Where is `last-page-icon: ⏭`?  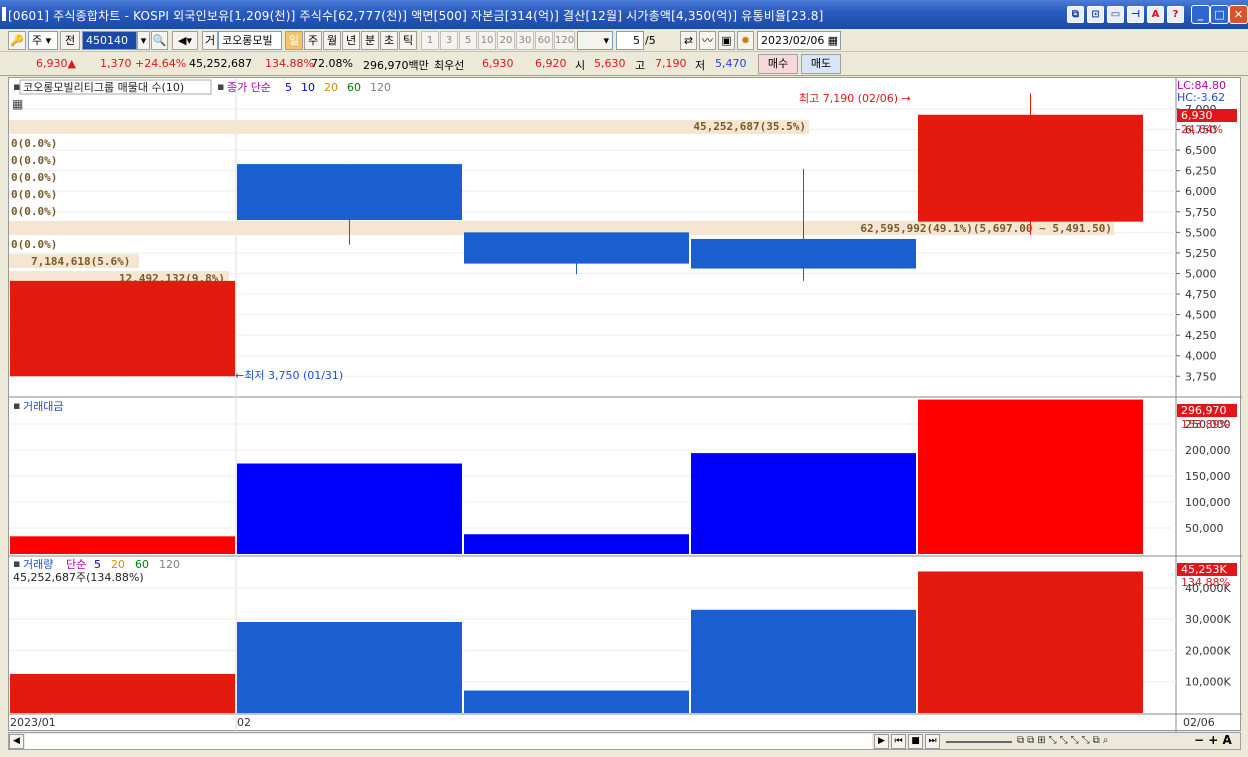
last-page-icon: ⏭ is located at coordinates (932, 741).